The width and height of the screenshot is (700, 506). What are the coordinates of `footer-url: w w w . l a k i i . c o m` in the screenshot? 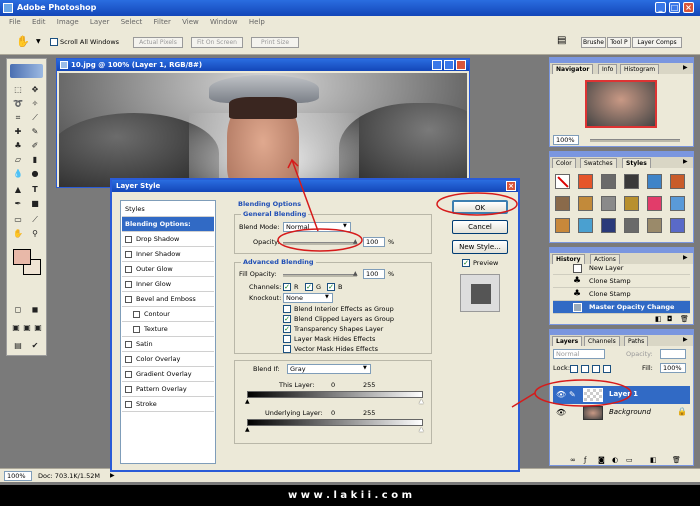 It's located at (350, 495).